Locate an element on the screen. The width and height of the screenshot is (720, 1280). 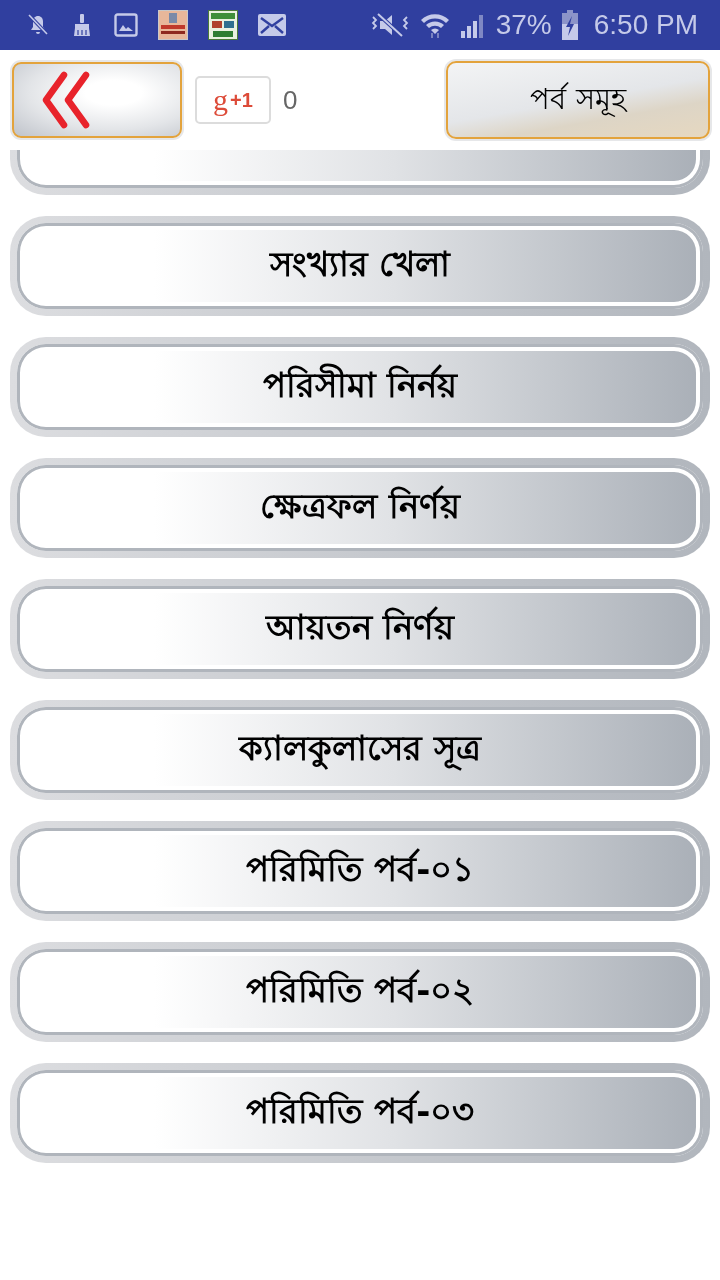
back-button is located at coordinates (97, 100).